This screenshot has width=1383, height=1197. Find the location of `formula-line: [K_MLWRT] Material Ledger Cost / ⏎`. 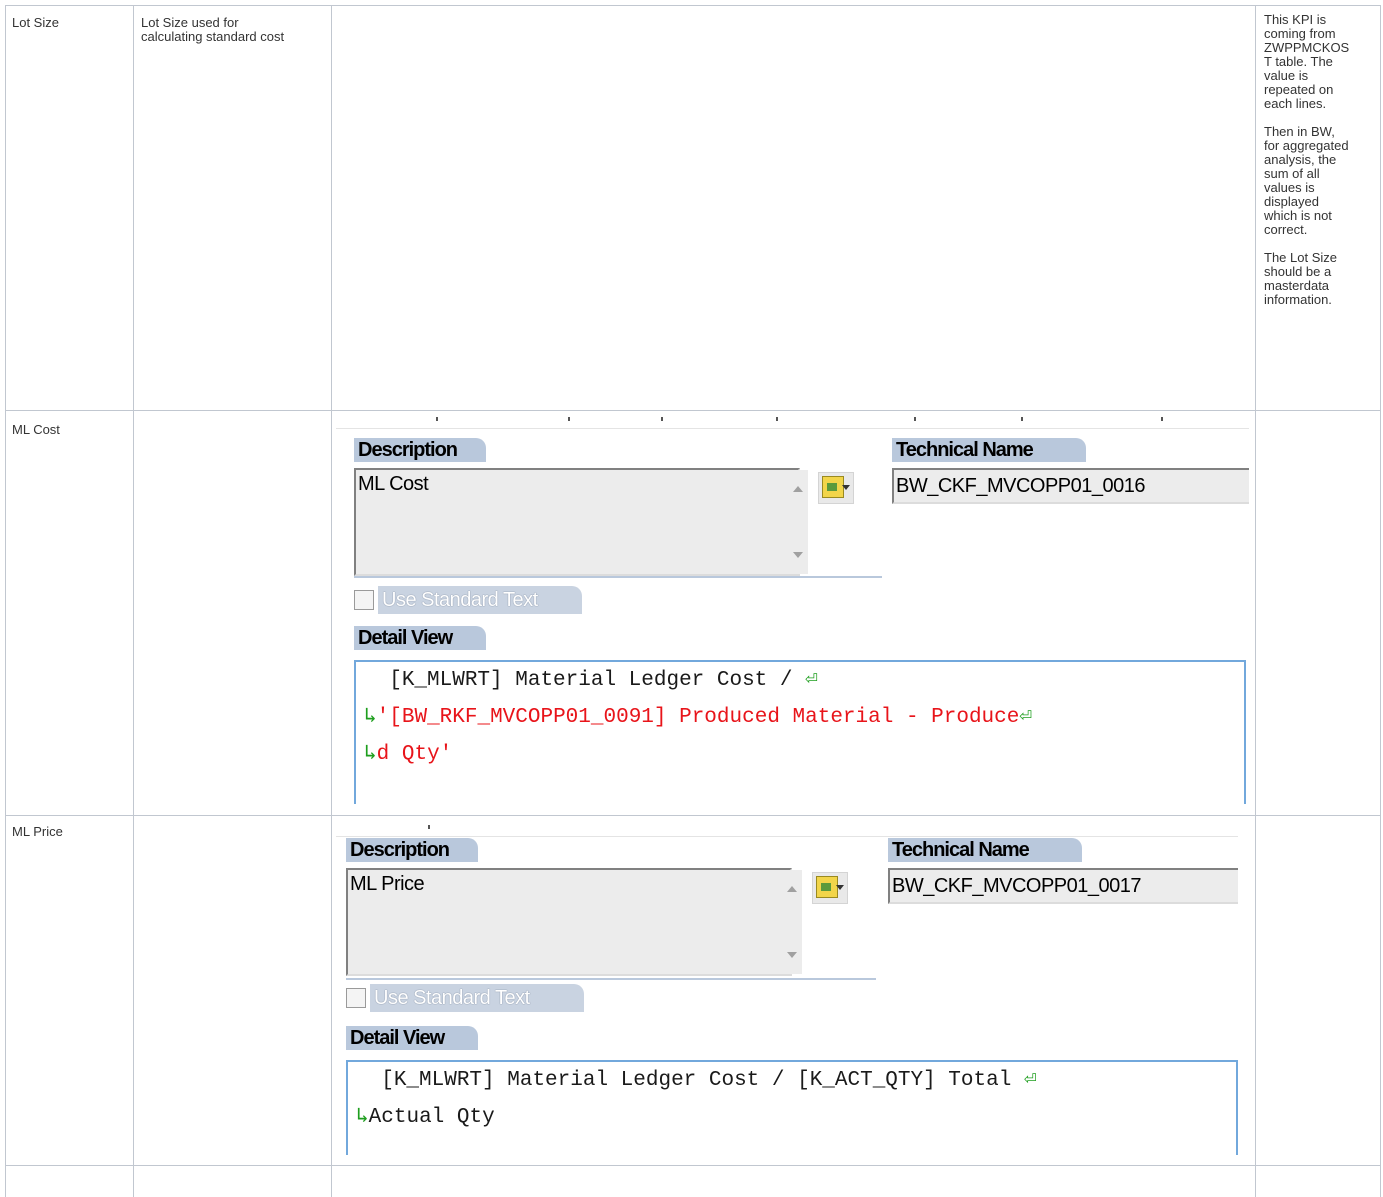

formula-line: [K_MLWRT] Material Ledger Cost / ⏎ is located at coordinates (603, 680).